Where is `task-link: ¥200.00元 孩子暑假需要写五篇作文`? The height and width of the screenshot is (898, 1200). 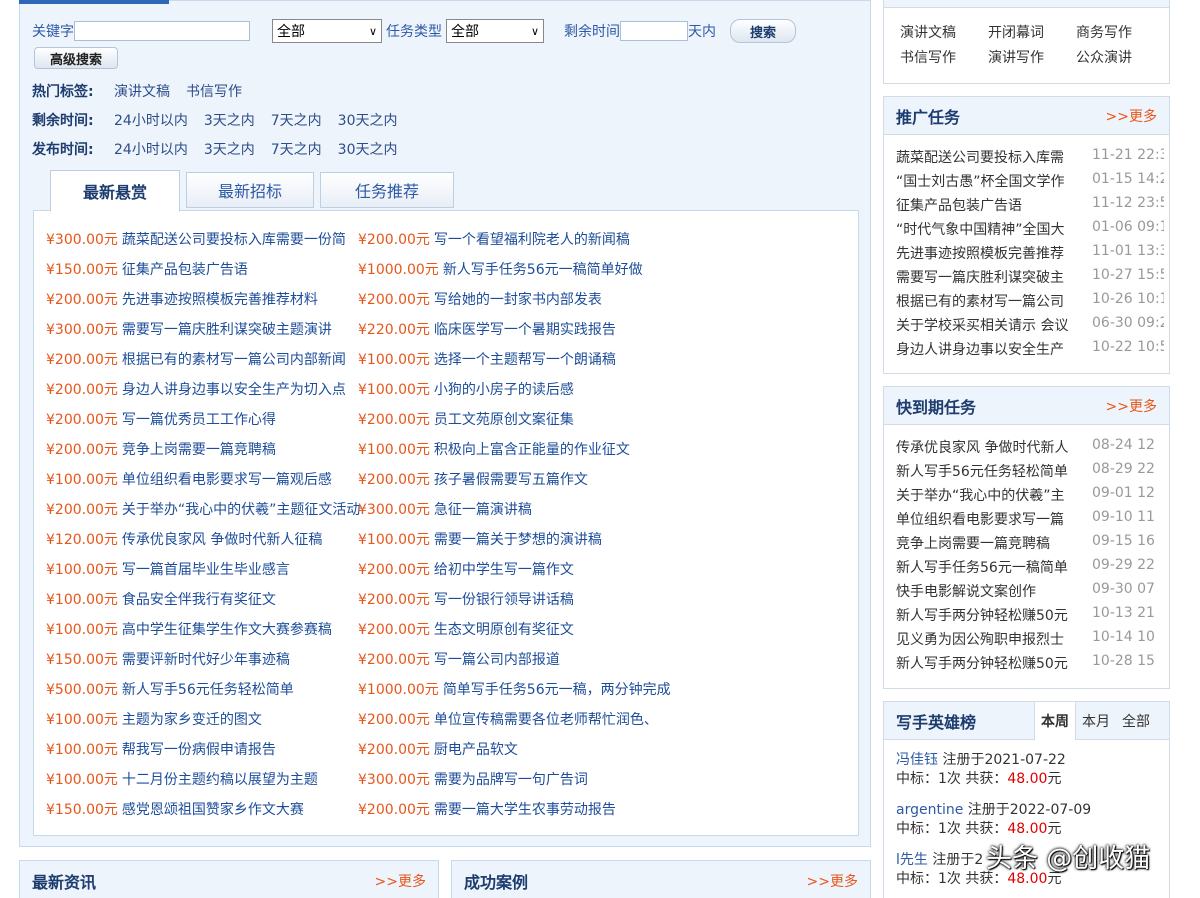
task-link: ¥200.00元 孩子暑假需要写五篇作文 is located at coordinates (473, 479).